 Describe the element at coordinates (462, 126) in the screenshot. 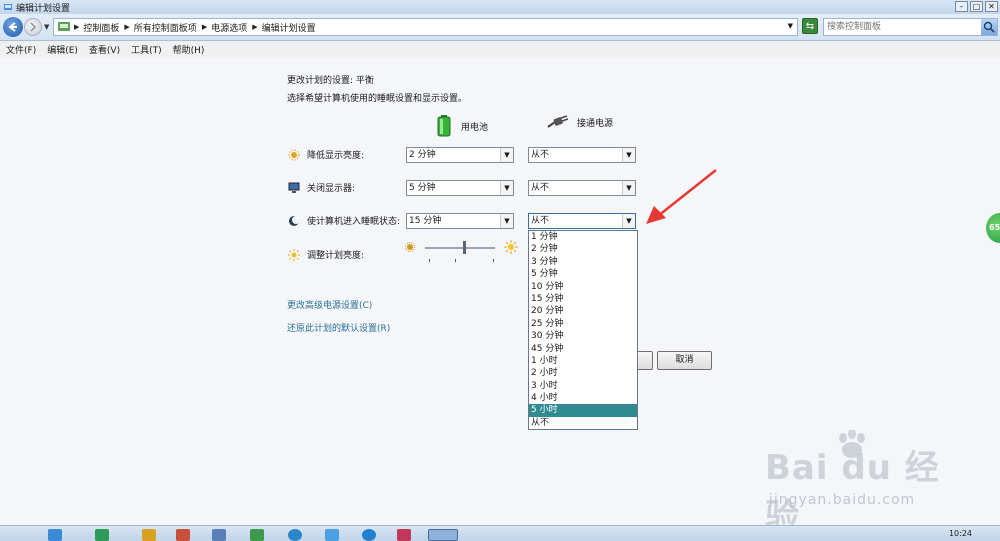

I see `column-header-battery: 用电池` at that location.